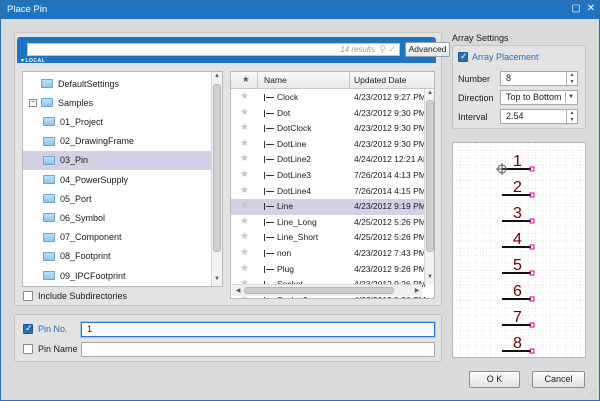  I want to click on direction-dropdown: Top to Bottom ▼, so click(539, 97).